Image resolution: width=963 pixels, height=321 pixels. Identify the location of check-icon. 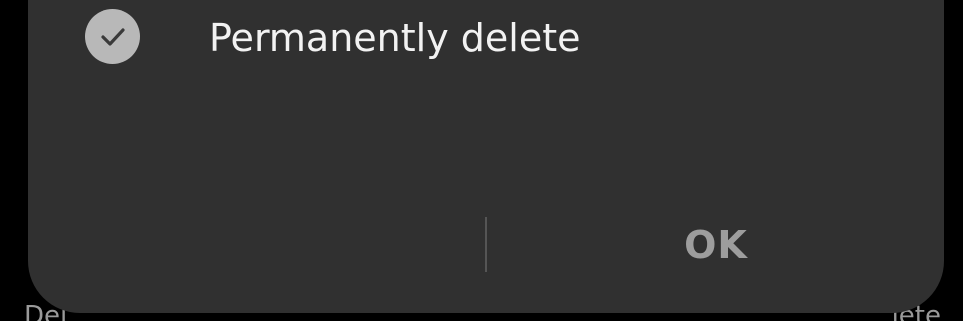
(112, 36).